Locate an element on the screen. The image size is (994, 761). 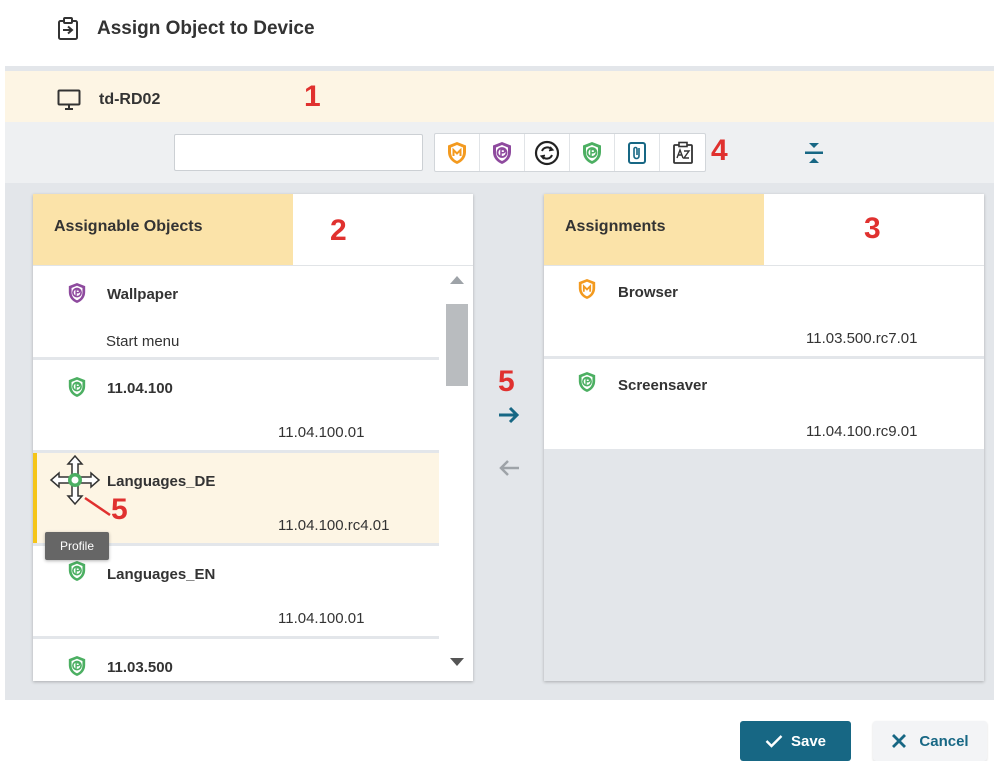
scrollbar-thumb is located at coordinates (457, 345).